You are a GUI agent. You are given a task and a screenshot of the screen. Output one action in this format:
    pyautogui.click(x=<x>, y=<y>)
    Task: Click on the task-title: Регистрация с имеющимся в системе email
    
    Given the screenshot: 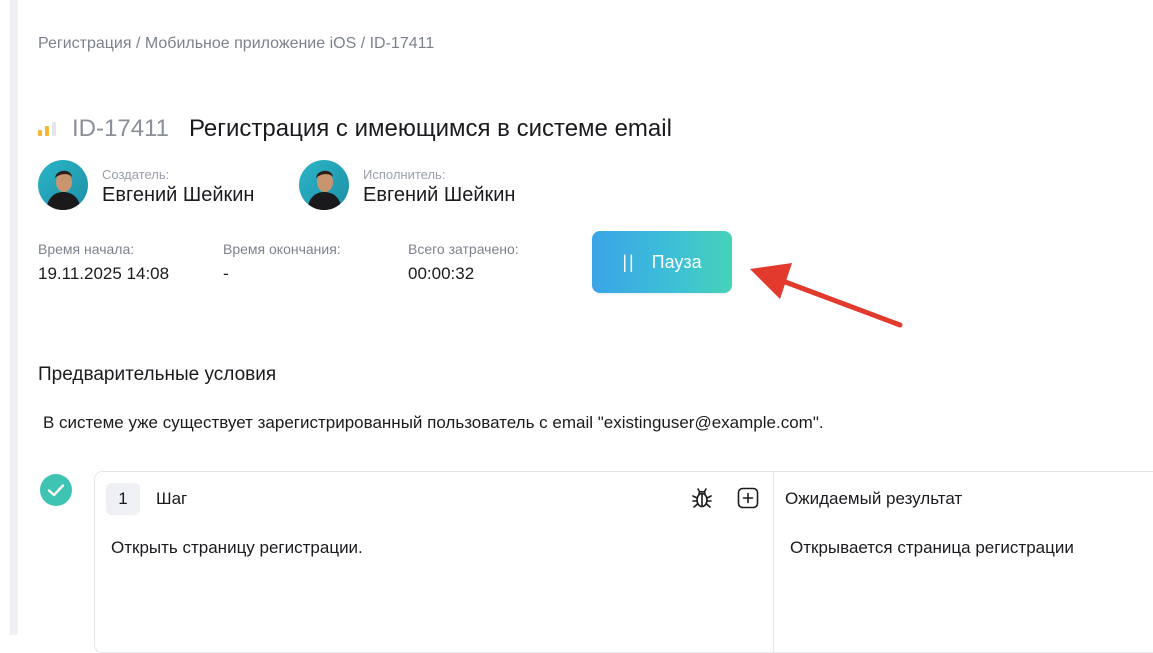 What is the action you would take?
    pyautogui.click(x=430, y=128)
    